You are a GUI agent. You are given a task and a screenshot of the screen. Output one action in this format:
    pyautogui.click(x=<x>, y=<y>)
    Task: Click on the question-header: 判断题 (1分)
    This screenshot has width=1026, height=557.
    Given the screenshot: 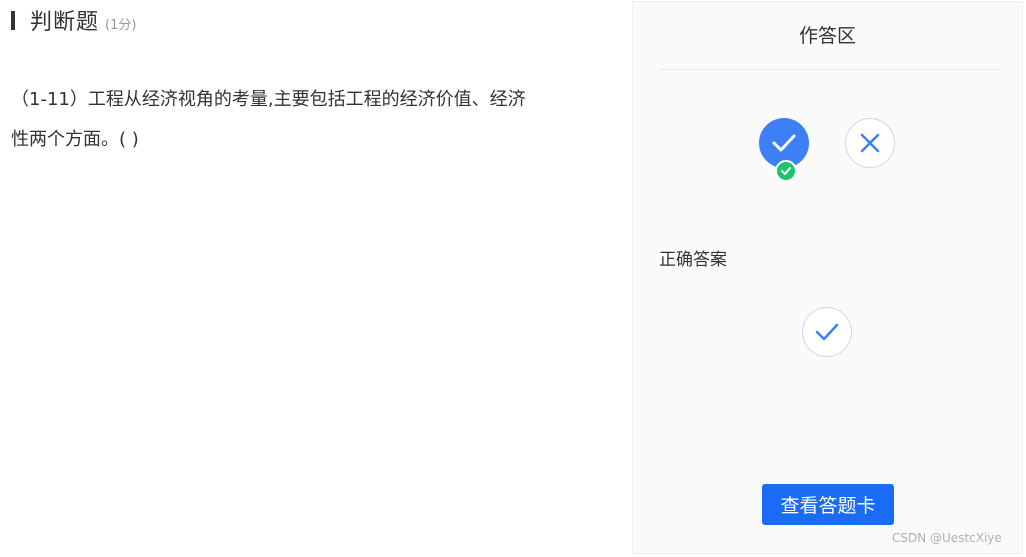 What is the action you would take?
    pyautogui.click(x=73, y=20)
    